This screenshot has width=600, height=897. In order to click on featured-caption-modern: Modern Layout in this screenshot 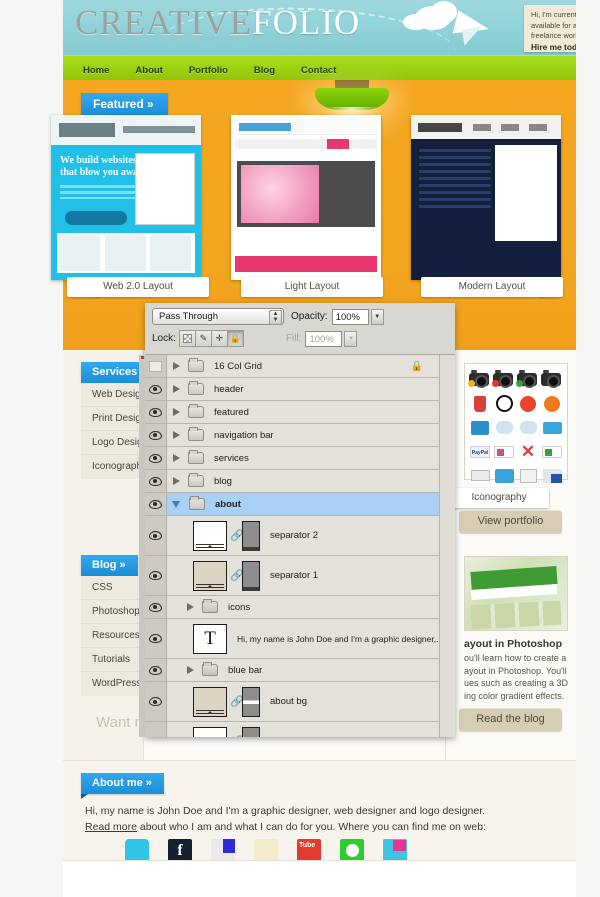, I will do `click(492, 287)`.